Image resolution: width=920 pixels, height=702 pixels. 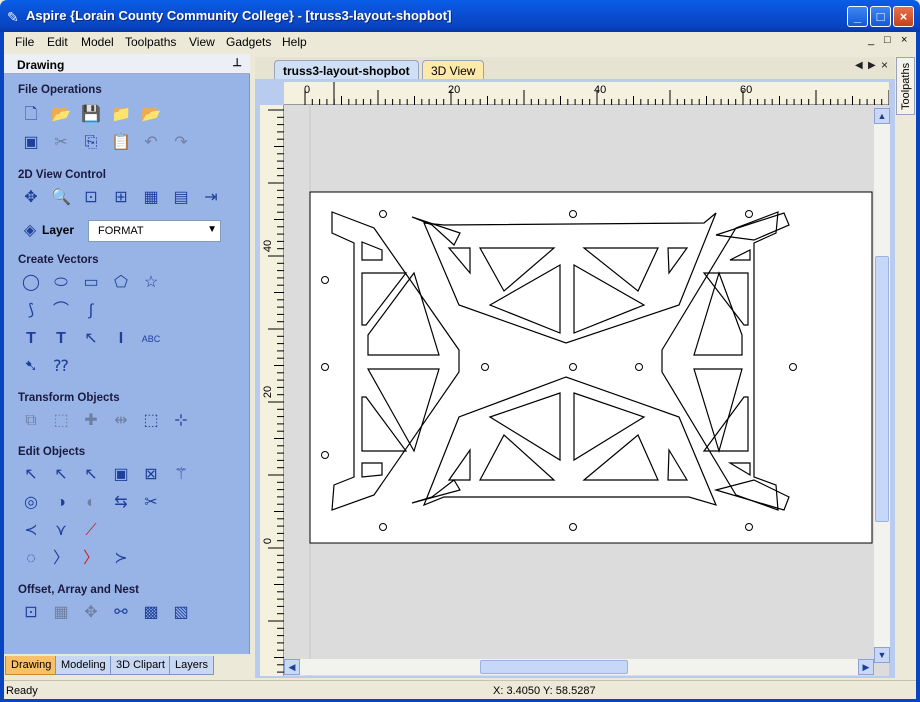 I want to click on align-icon: ⊹, so click(x=181, y=421).